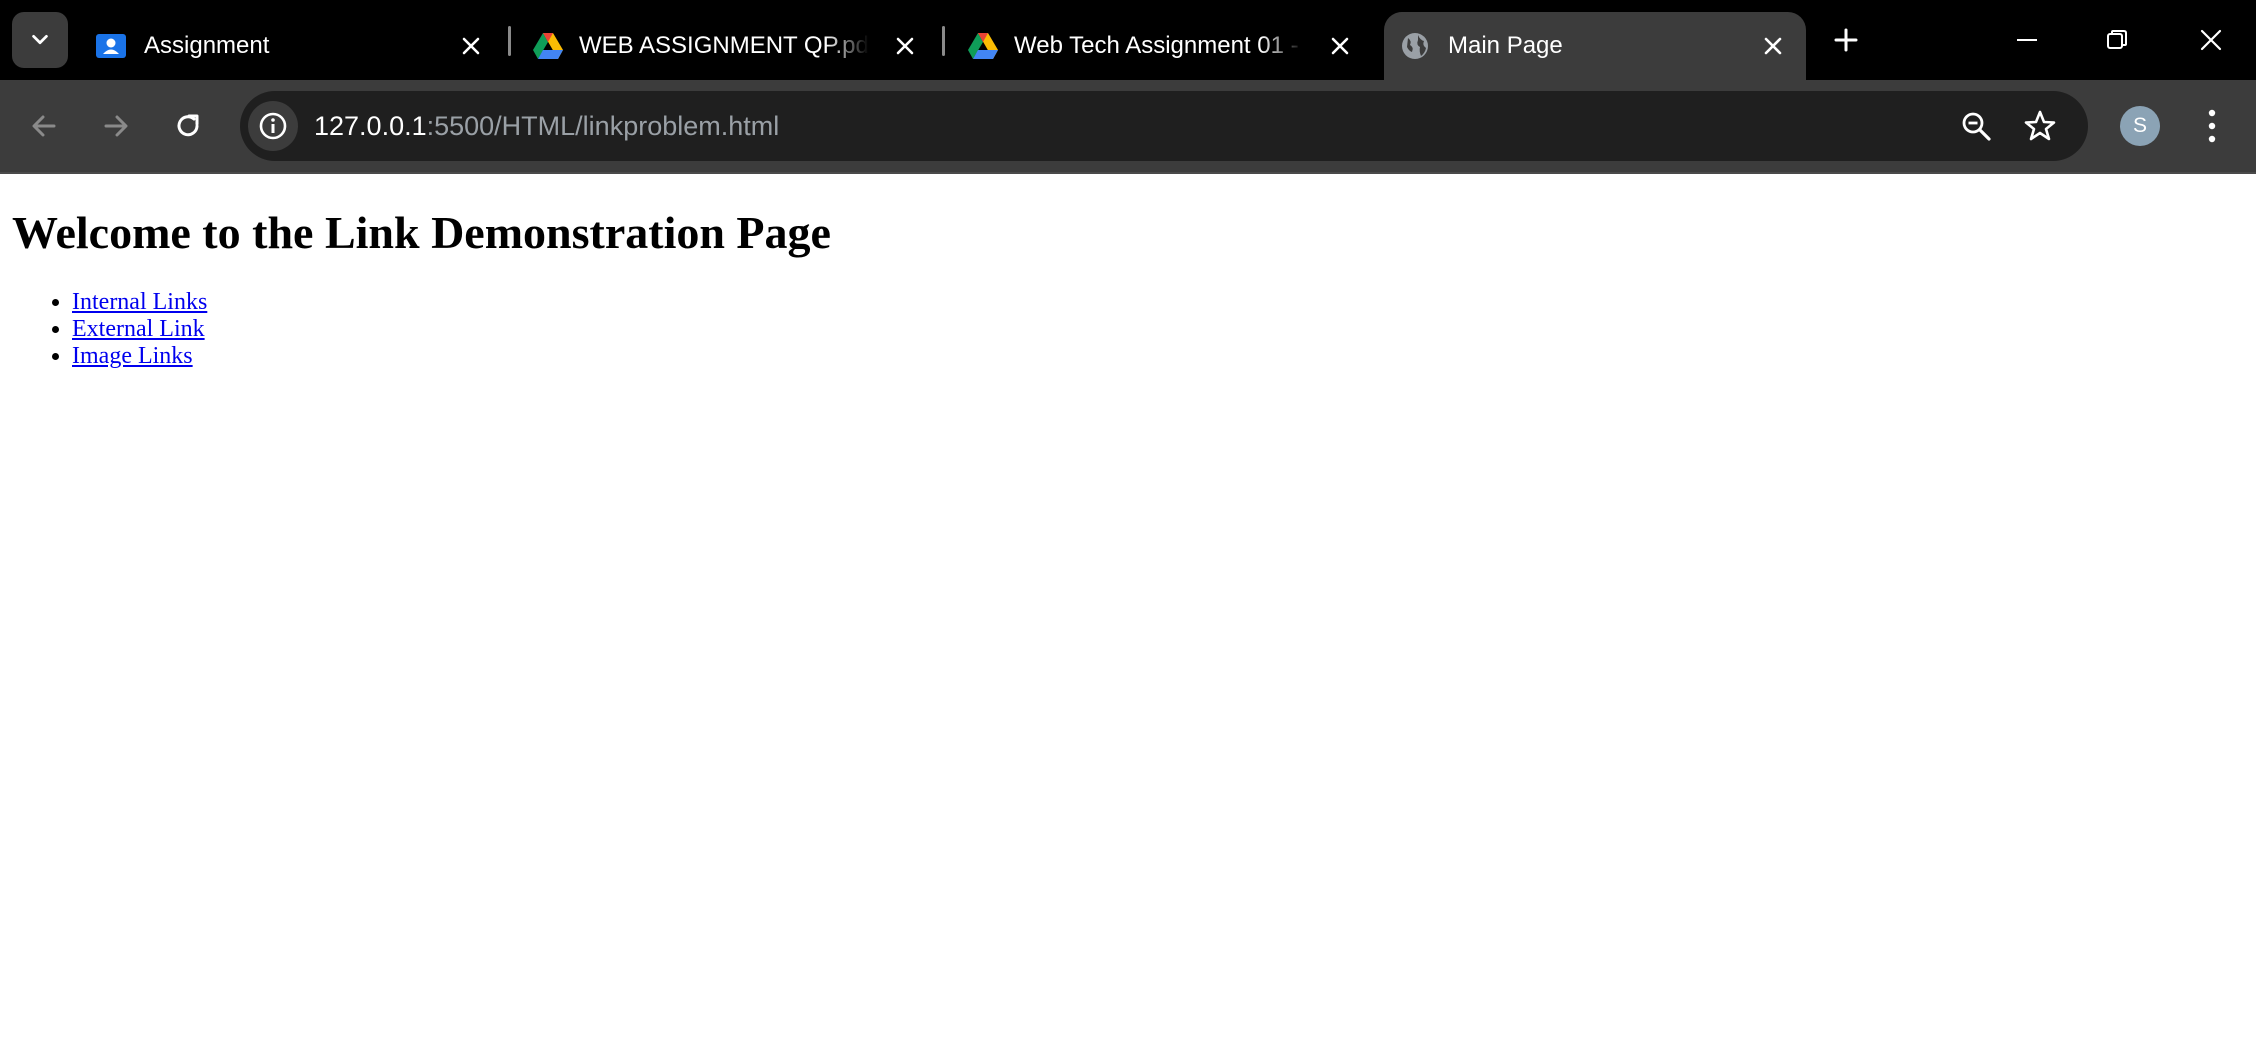 This screenshot has height=1048, width=2256. I want to click on list-item: External Link, so click(139, 329).